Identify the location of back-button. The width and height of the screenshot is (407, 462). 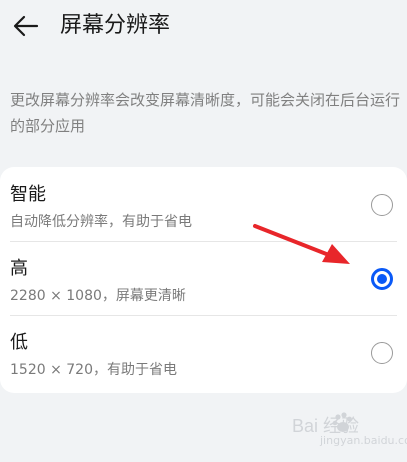
(26, 26).